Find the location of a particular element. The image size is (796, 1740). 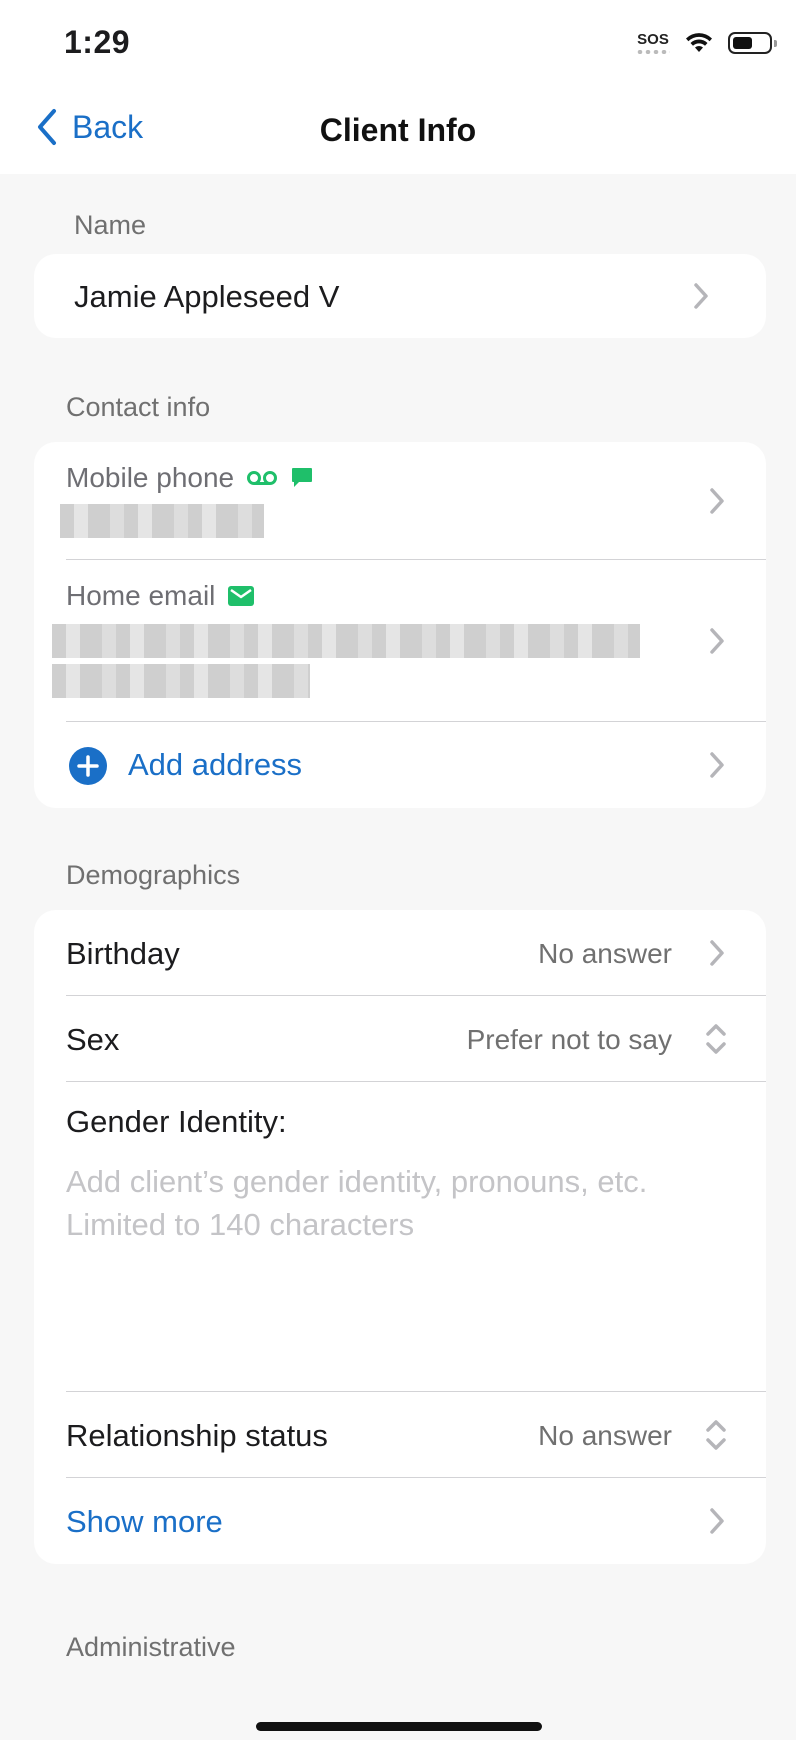

birthday-label: Birthday is located at coordinates (123, 953).